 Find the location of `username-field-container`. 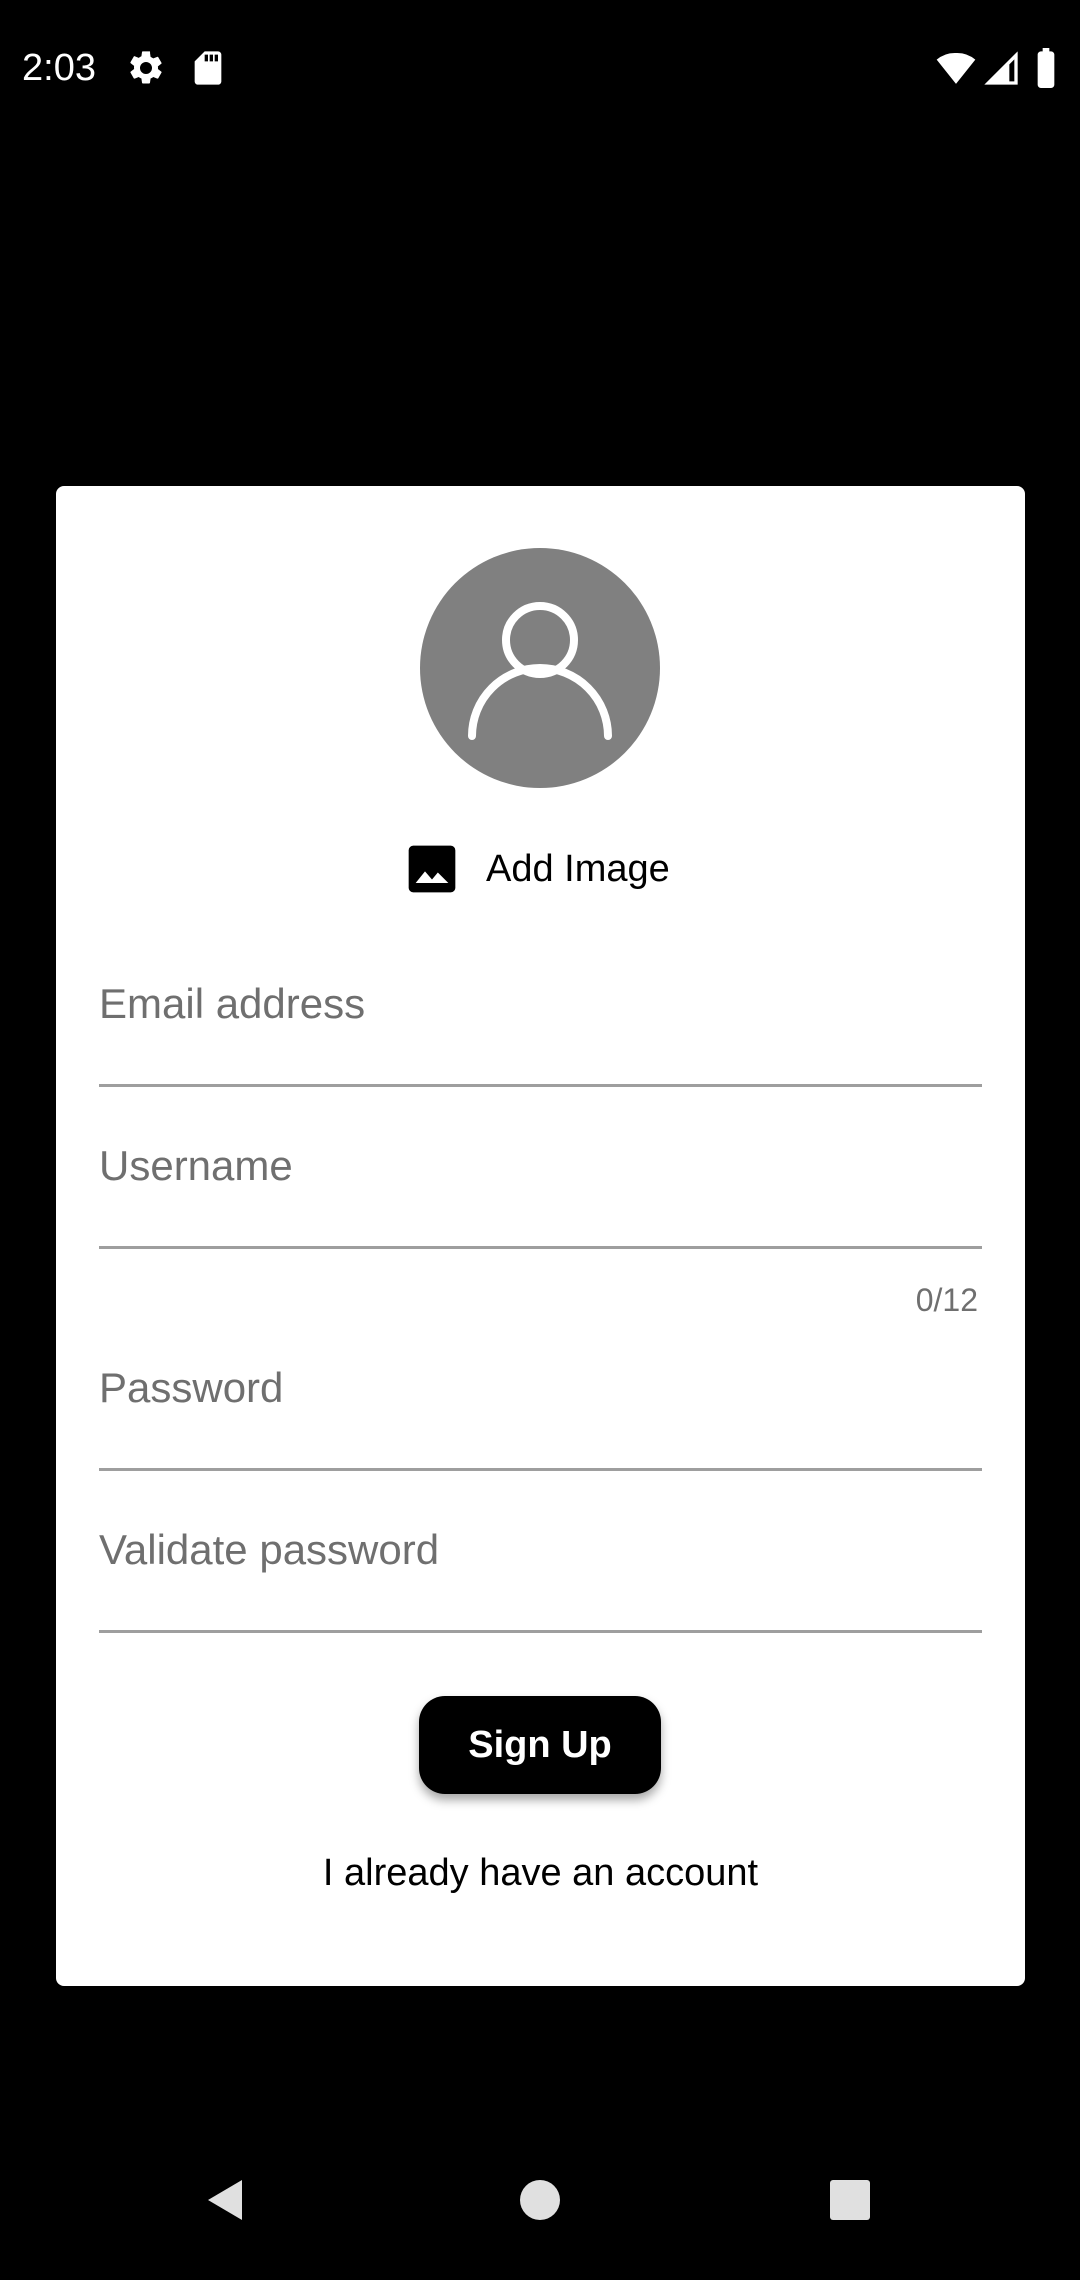

username-field-container is located at coordinates (540, 1191).